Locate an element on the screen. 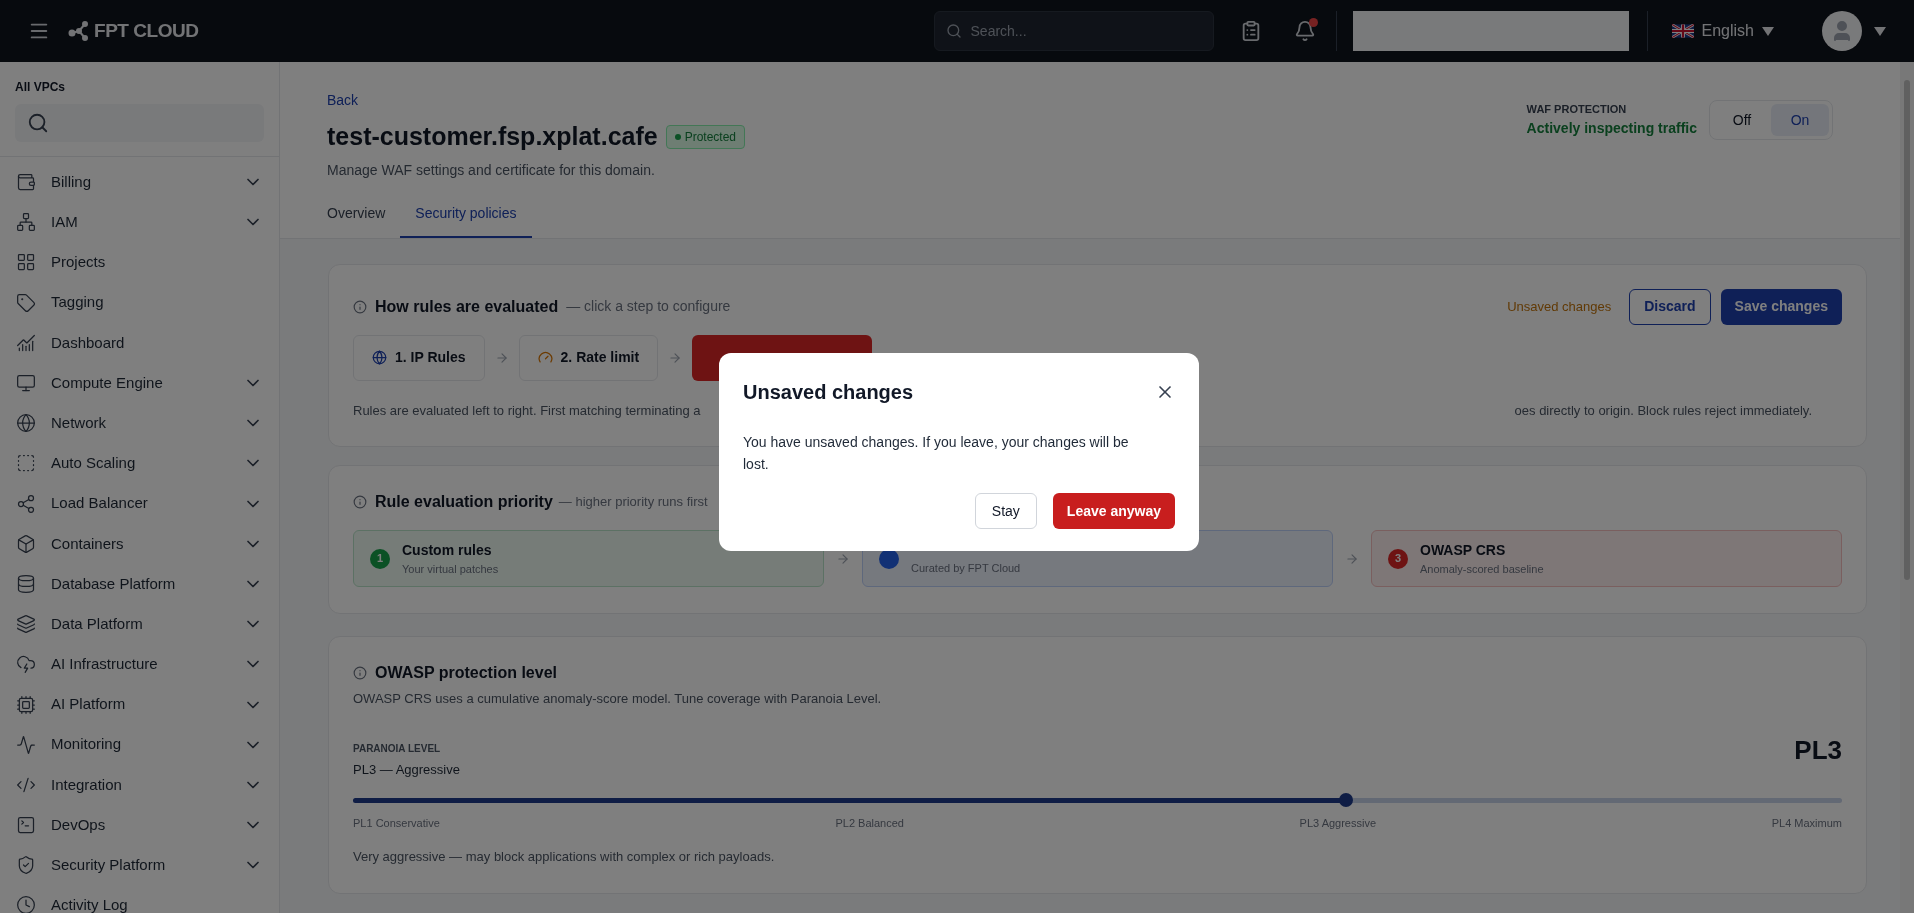 The height and width of the screenshot is (913, 1914). level-note: Very aggressive — may block applications with complex or rich payloads. is located at coordinates (564, 857).